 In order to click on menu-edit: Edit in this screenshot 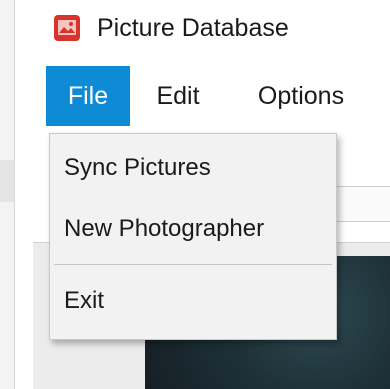, I will do `click(178, 96)`.